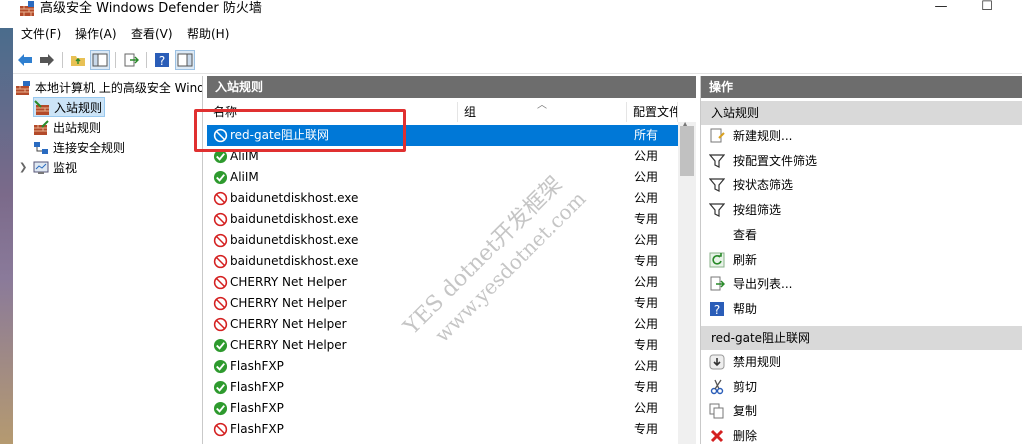  What do you see at coordinates (108, 88) in the screenshot?
I see `tree-root: 本地计算机 上的高级安全 Wind` at bounding box center [108, 88].